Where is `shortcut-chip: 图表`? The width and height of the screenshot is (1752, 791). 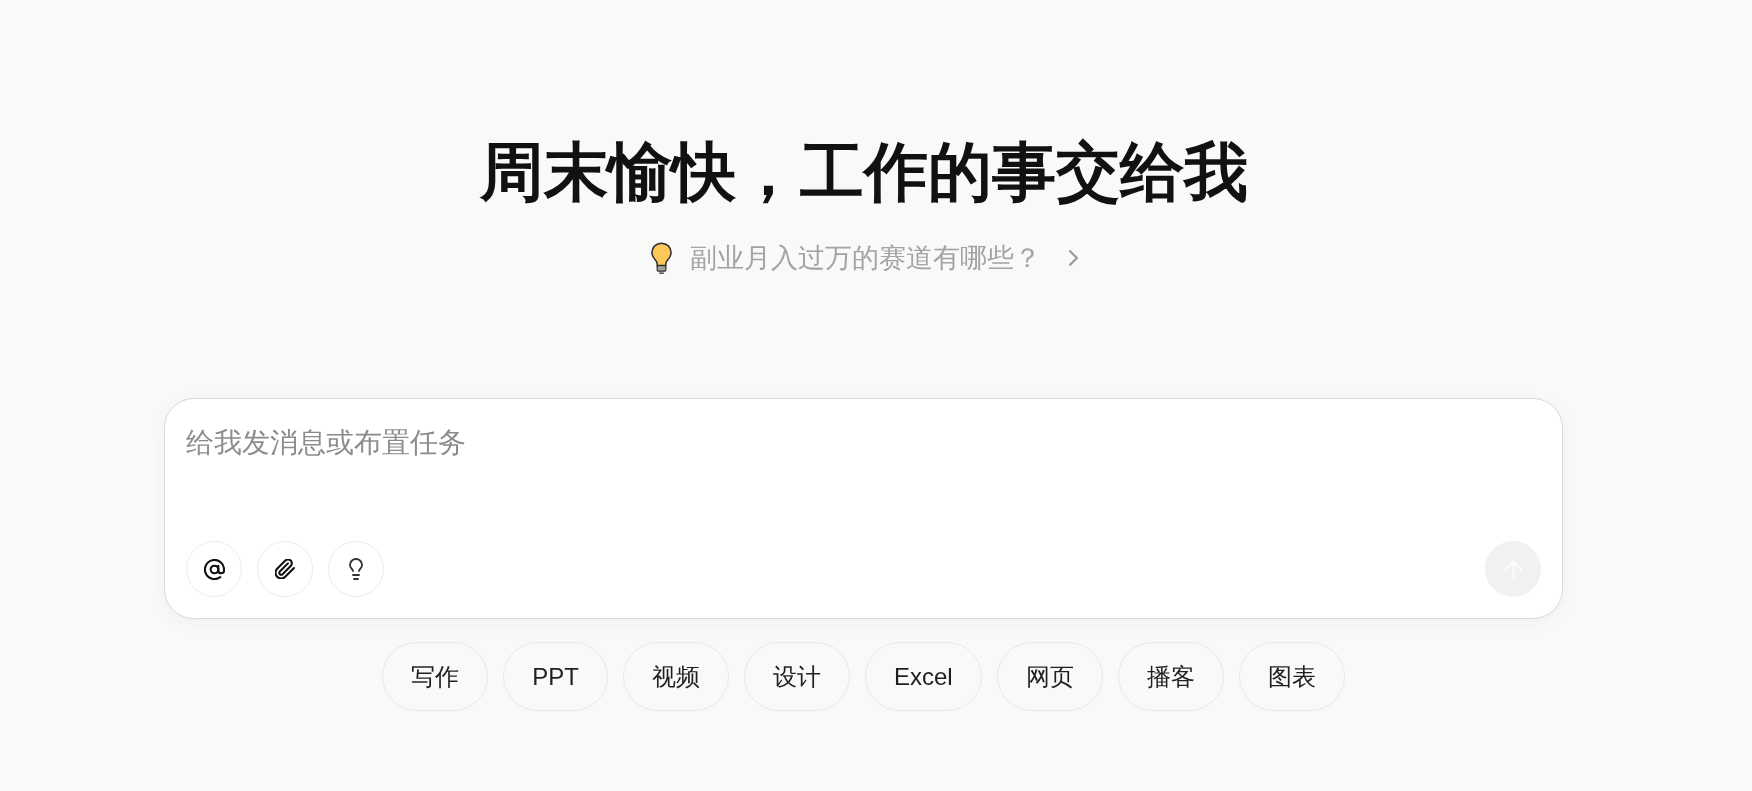 shortcut-chip: 图表 is located at coordinates (1291, 676).